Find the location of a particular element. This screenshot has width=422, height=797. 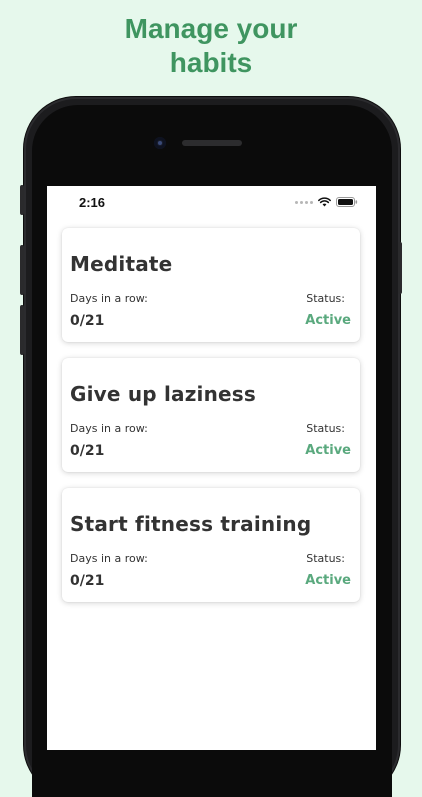

habit-card-start-fitness-training: Start fitness training Days in a row is located at coordinates (211, 545).